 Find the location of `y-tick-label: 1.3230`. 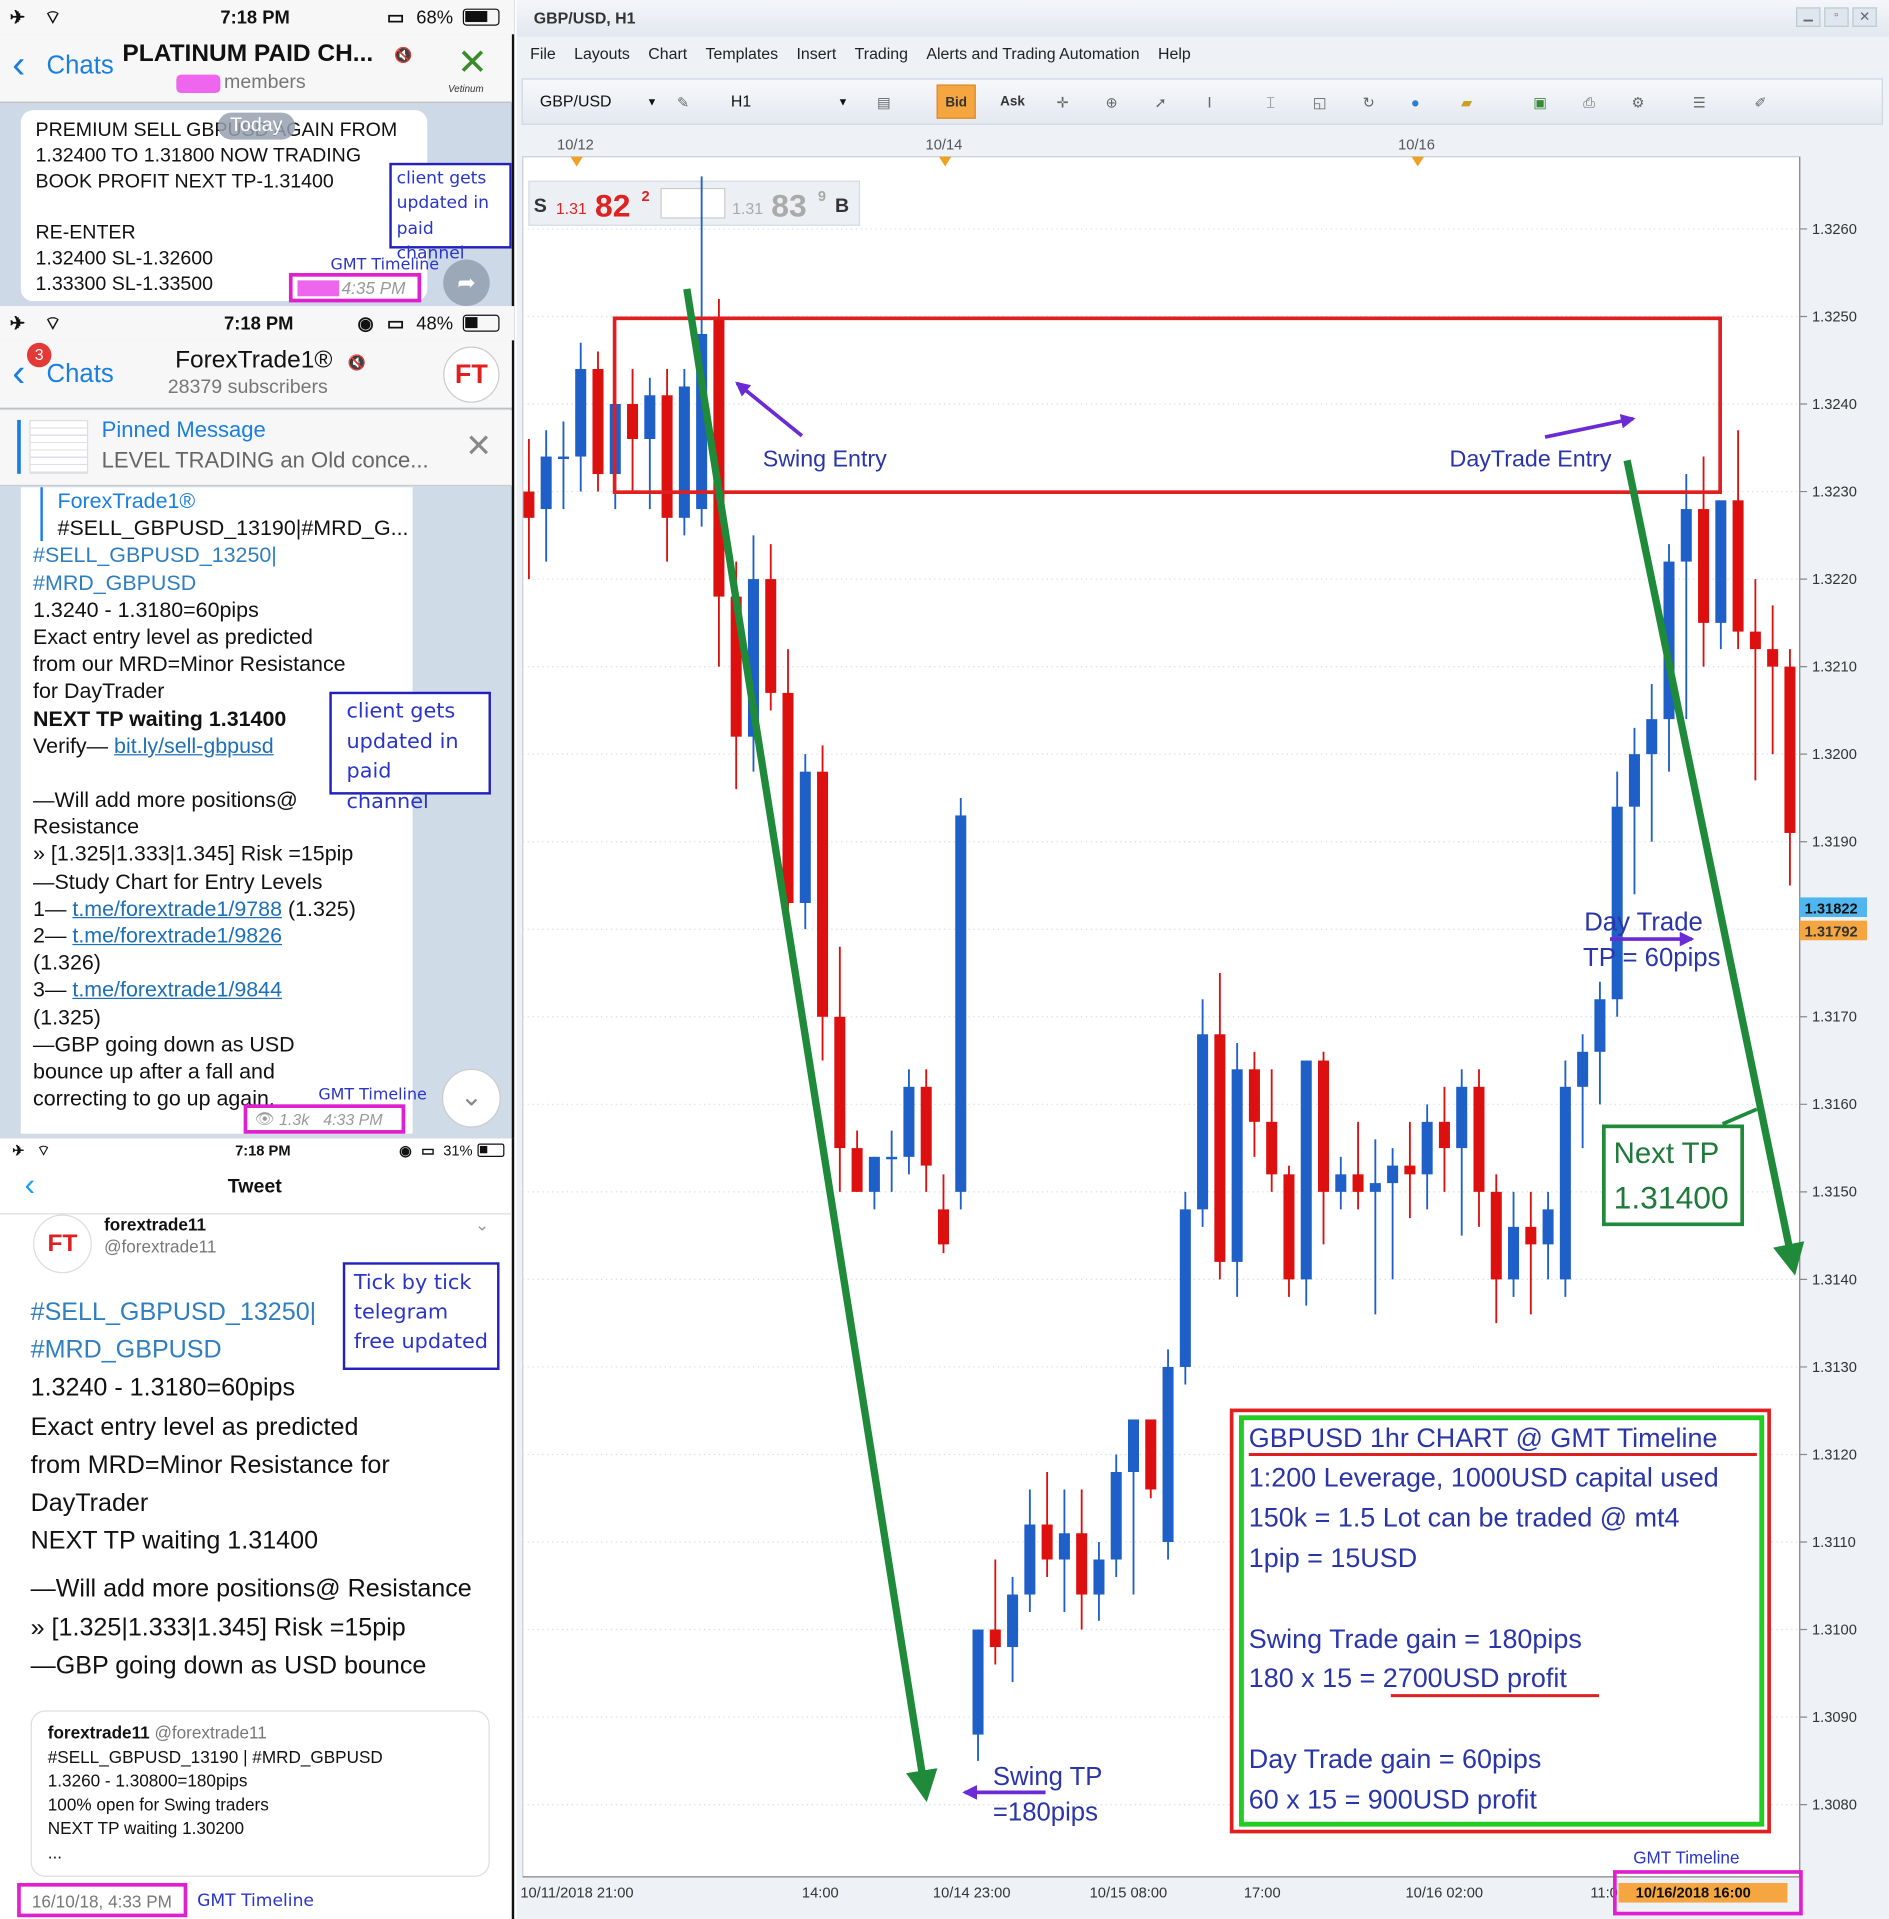

y-tick-label: 1.3230 is located at coordinates (1834, 492).